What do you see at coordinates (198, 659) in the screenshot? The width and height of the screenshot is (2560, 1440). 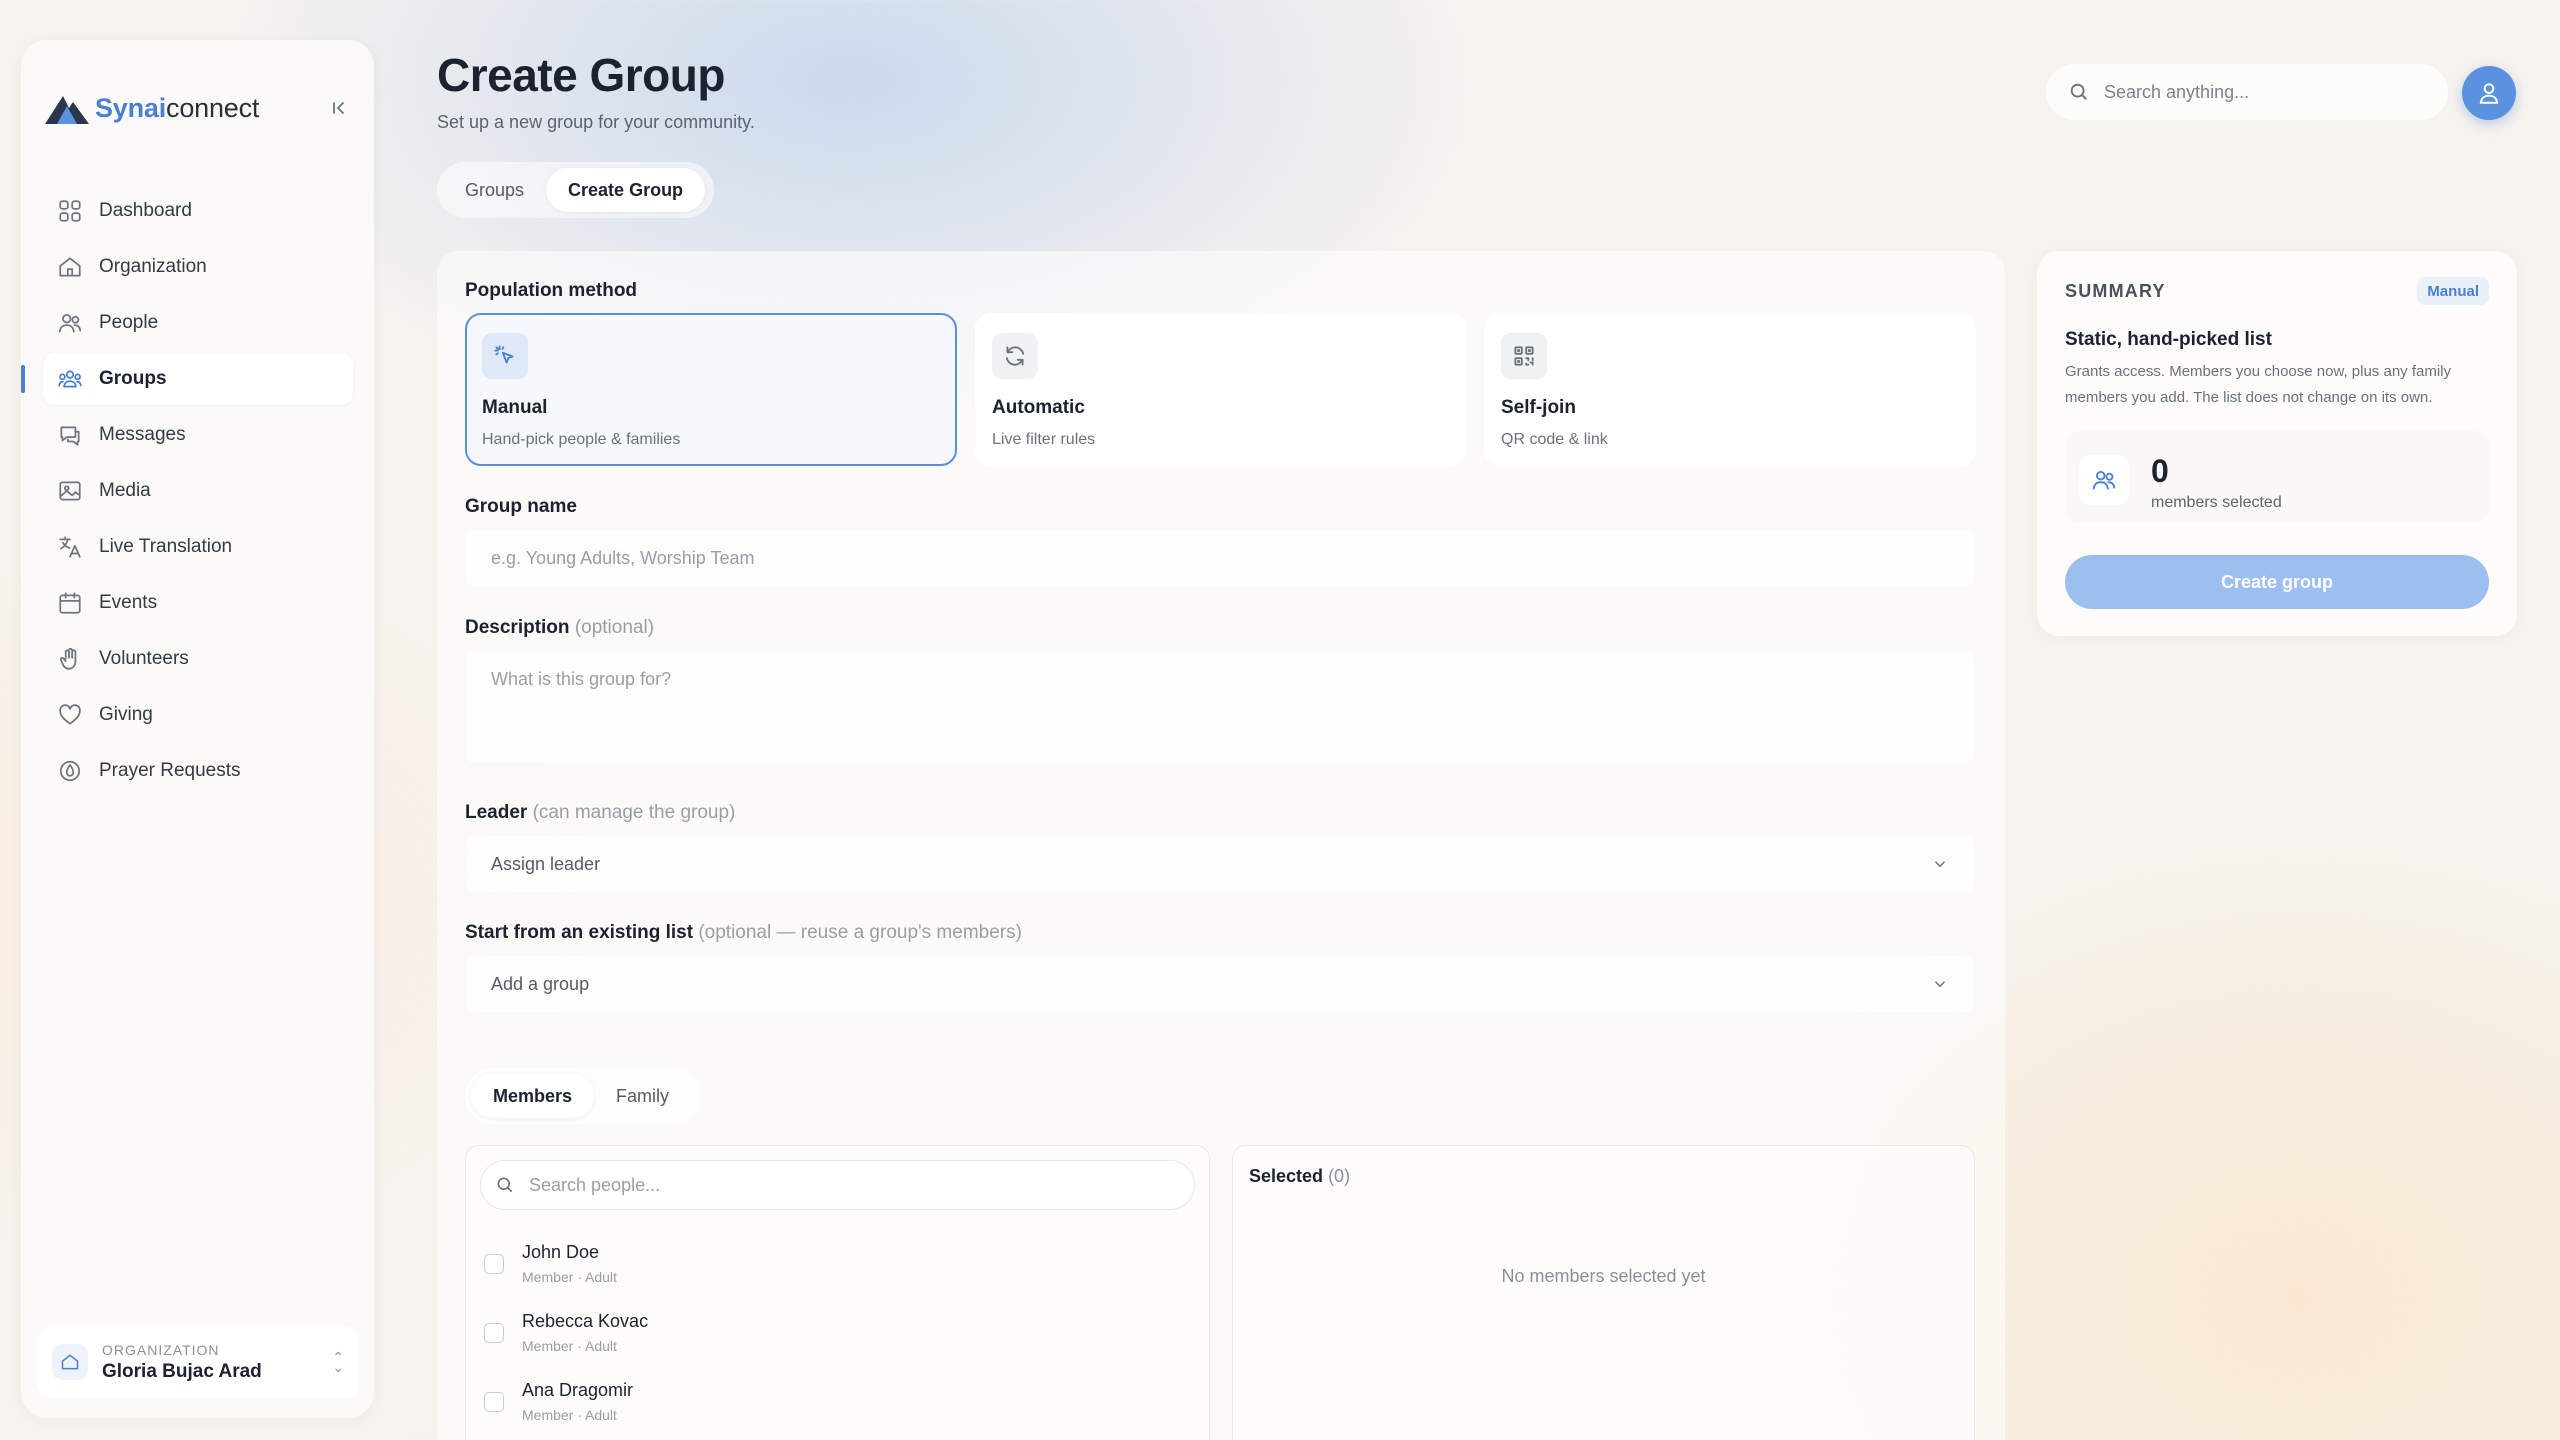 I see `sidebar-item-volunteers: Volunteers` at bounding box center [198, 659].